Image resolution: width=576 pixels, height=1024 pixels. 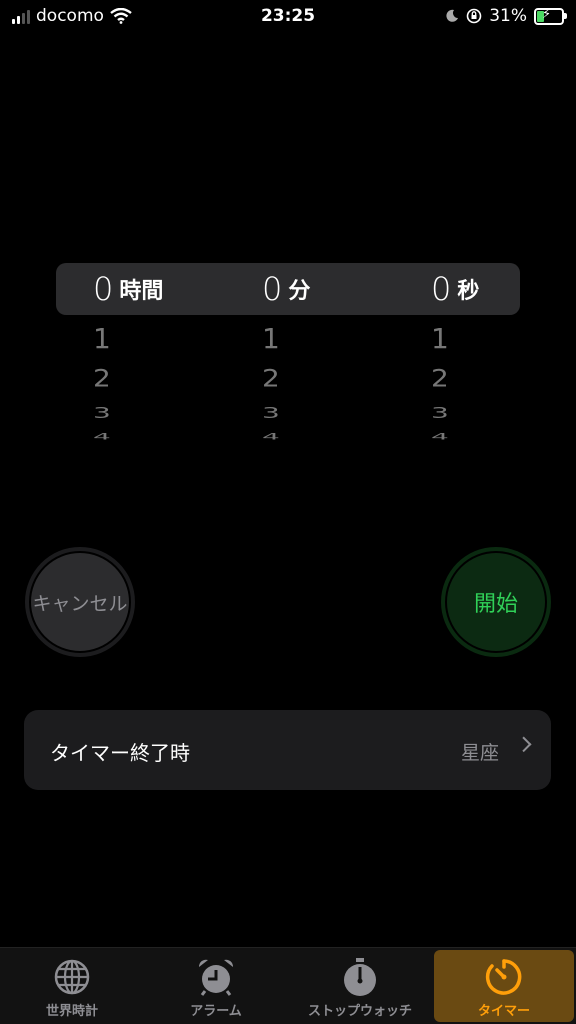 What do you see at coordinates (468, 291) in the screenshot?
I see `seconds-unit: 秒` at bounding box center [468, 291].